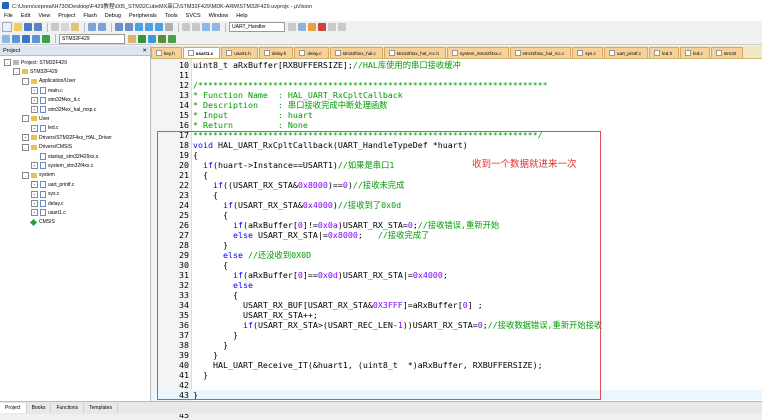 This screenshot has width=762, height=420. I want to click on editor-tab: delay.h, so click(276, 52).